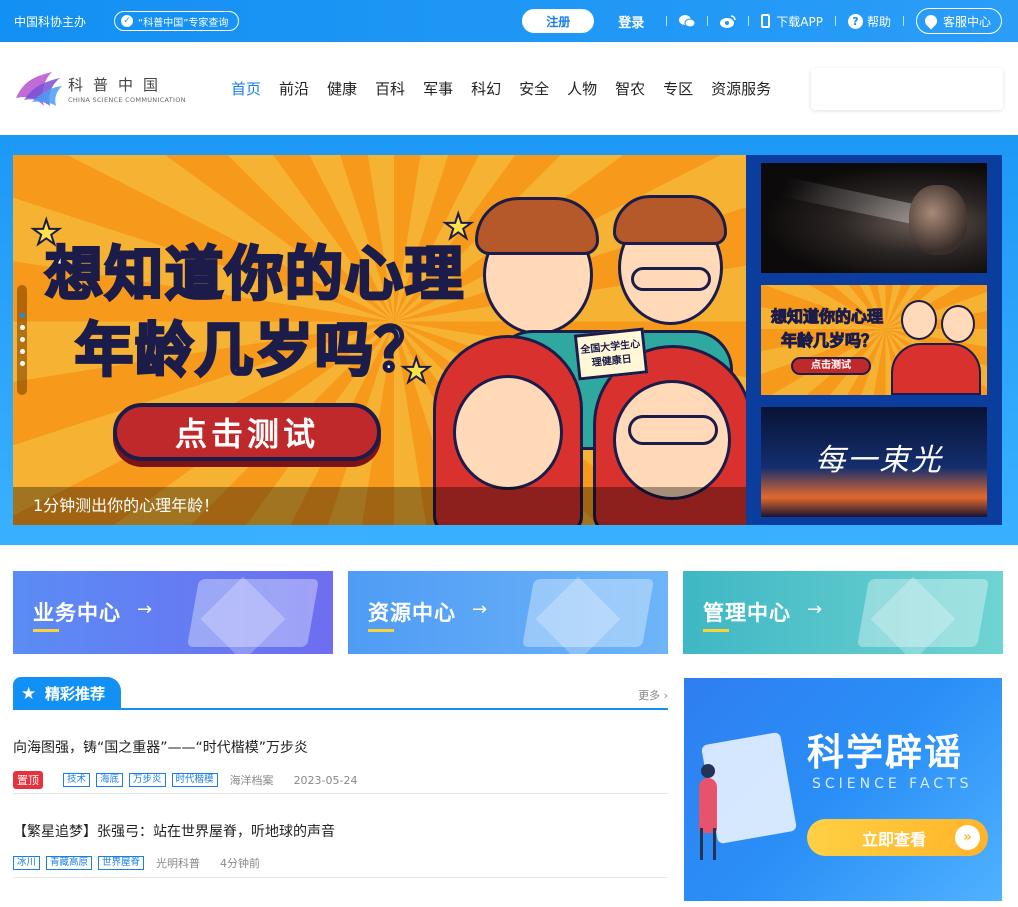 The width and height of the screenshot is (1018, 907). What do you see at coordinates (247, 432) in the screenshot?
I see `test-cta-button: 点击测试` at bounding box center [247, 432].